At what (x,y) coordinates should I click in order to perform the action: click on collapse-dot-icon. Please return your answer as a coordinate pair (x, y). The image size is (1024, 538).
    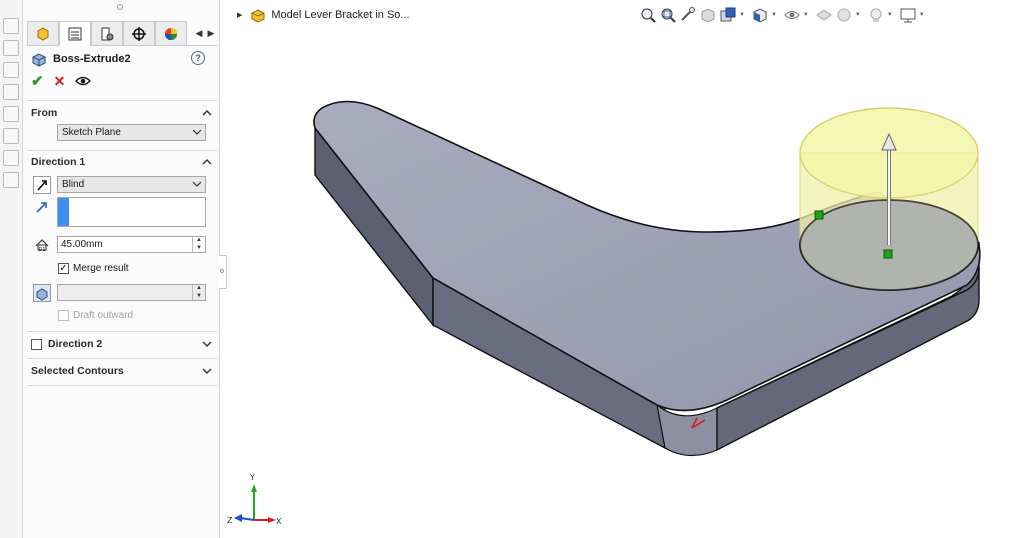
    Looking at the image, I should click on (222, 271).